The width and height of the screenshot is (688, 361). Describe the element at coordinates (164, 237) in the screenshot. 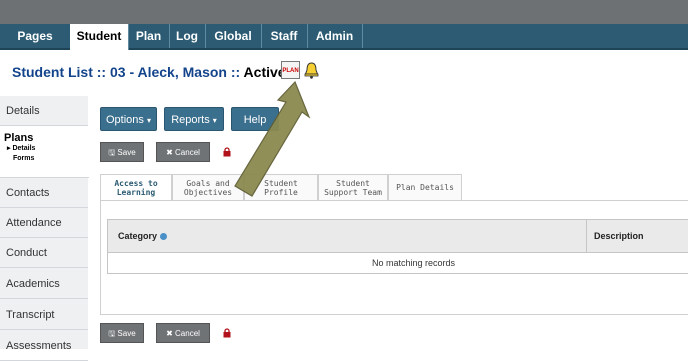

I see `help-icon` at that location.